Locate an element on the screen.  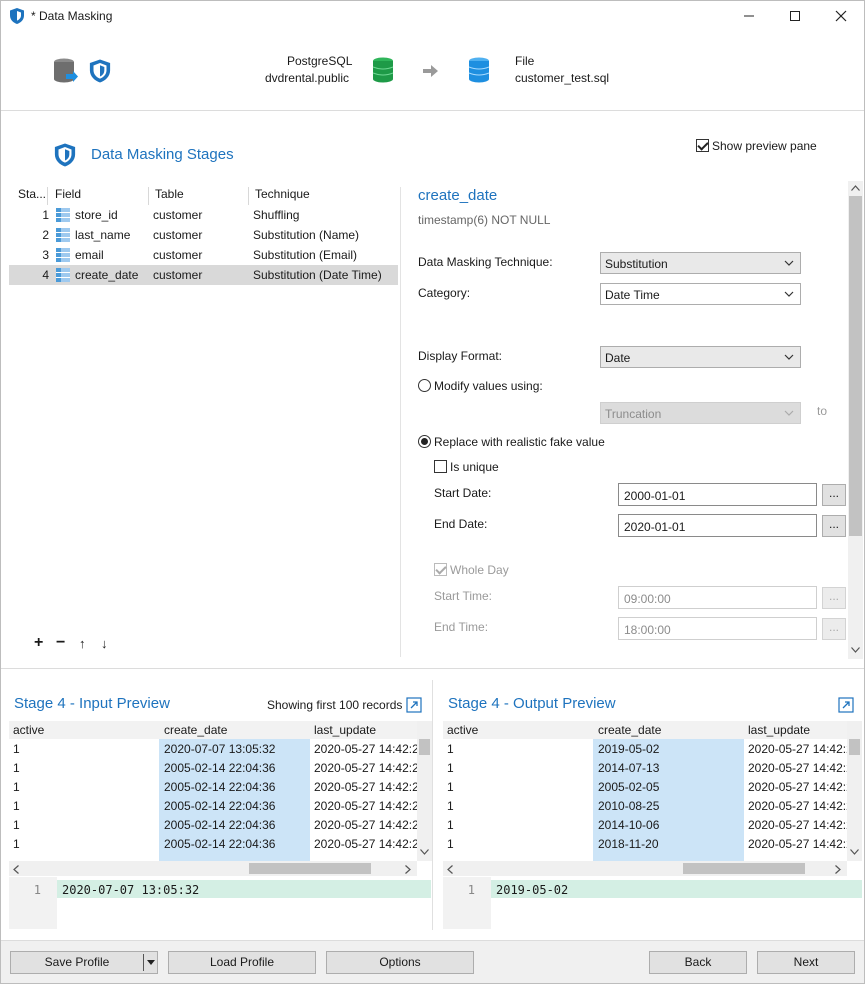
table-row: 1 2005-02-05 2020-05-27 14:42:28 is located at coordinates (645, 786).